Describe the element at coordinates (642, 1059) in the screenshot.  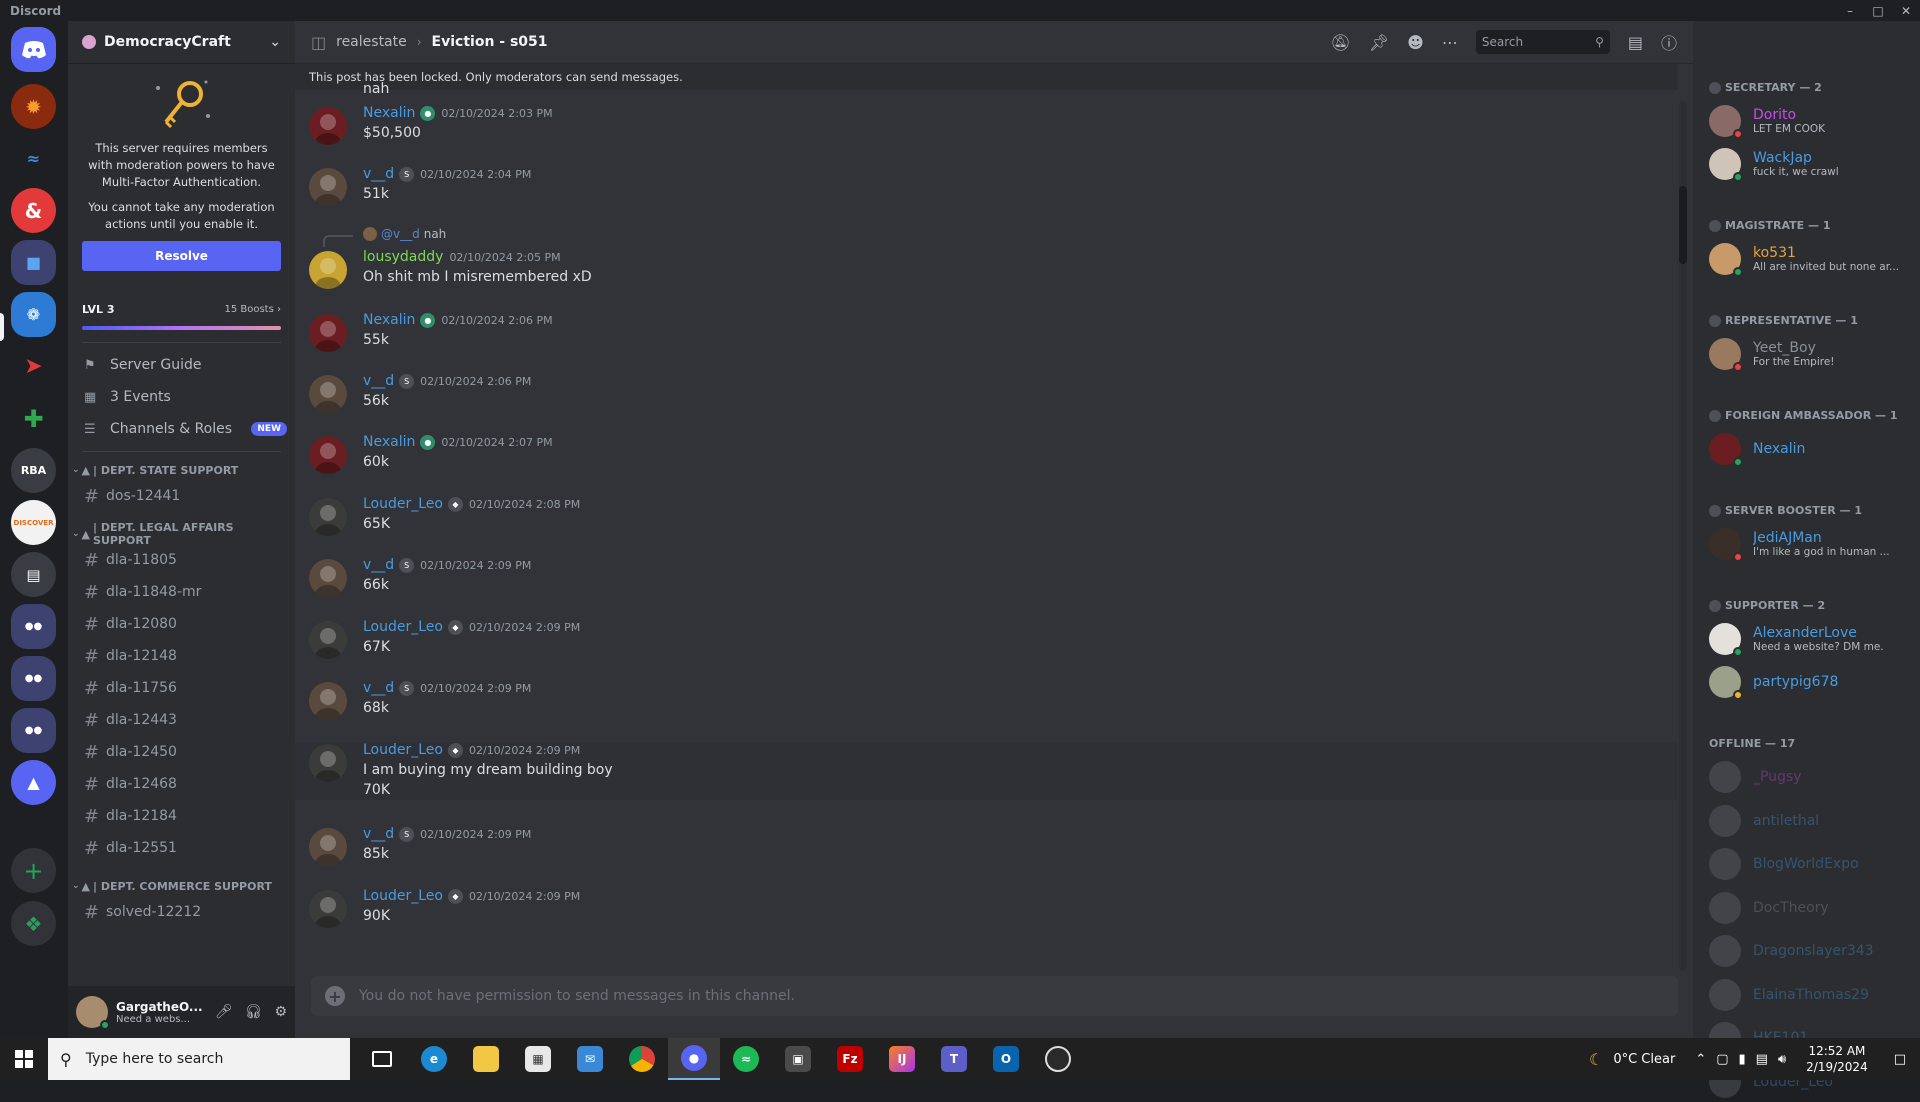
I see `chrome-icon` at that location.